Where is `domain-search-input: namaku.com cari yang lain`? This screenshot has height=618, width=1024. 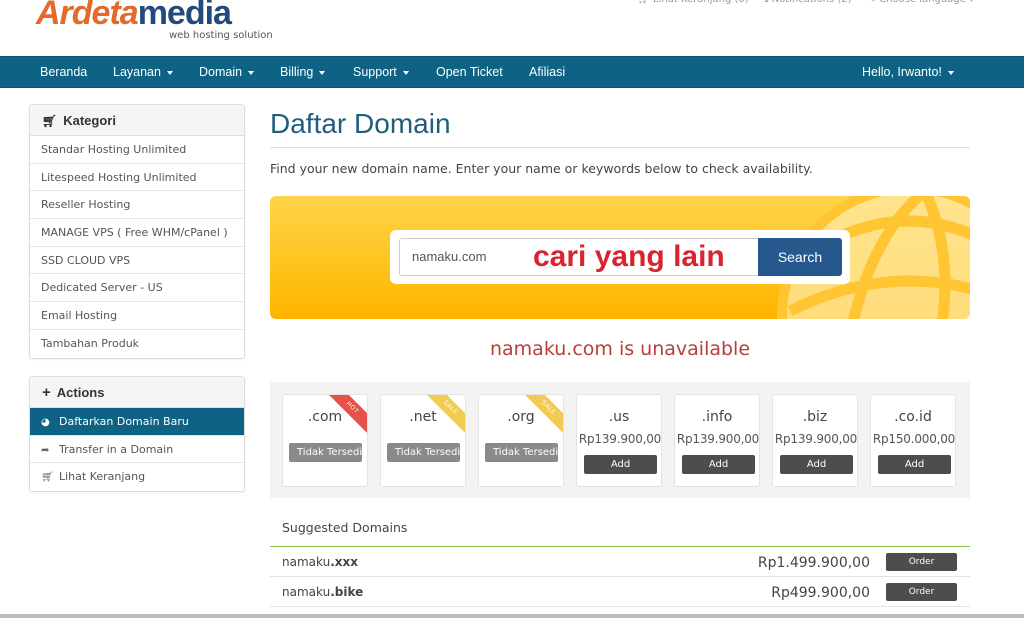
domain-search-input: namaku.com cari yang lain is located at coordinates (579, 257).